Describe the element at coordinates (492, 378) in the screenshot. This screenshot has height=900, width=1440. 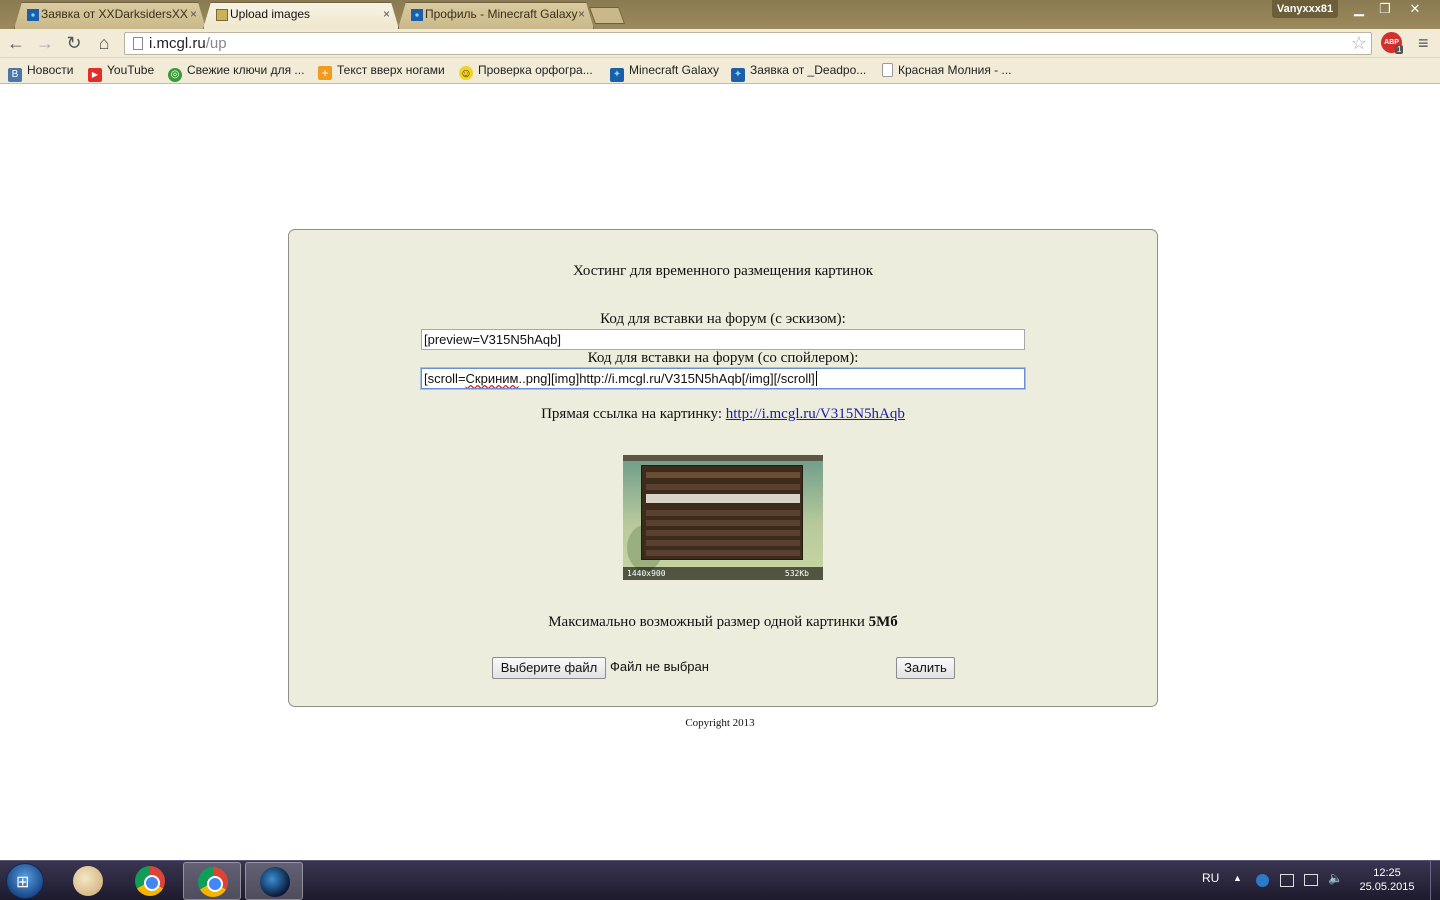
I see `spellcheck-error: Скриним` at that location.